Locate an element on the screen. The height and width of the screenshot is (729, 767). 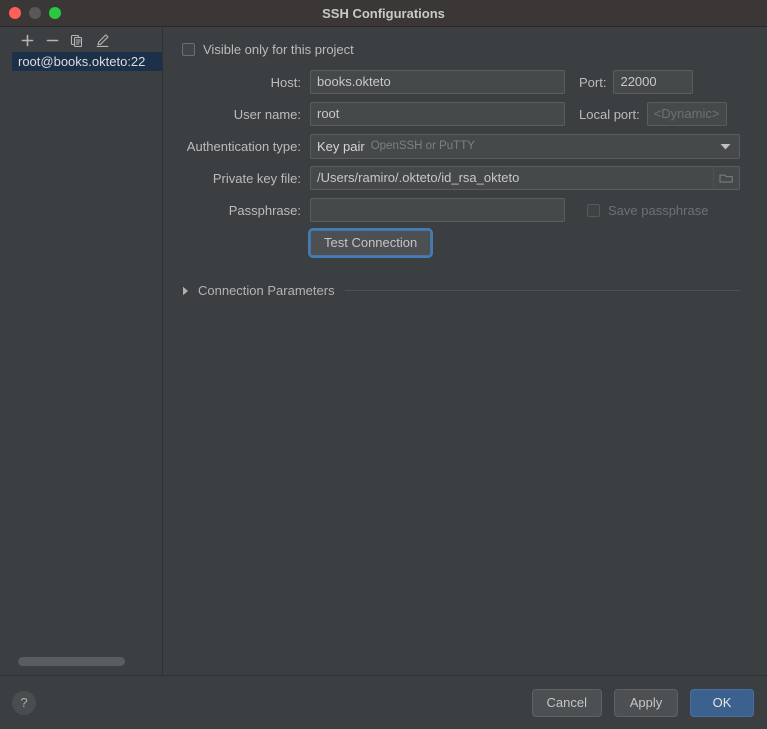
list-item: root@books.okteto:22 is located at coordinates (87, 61).